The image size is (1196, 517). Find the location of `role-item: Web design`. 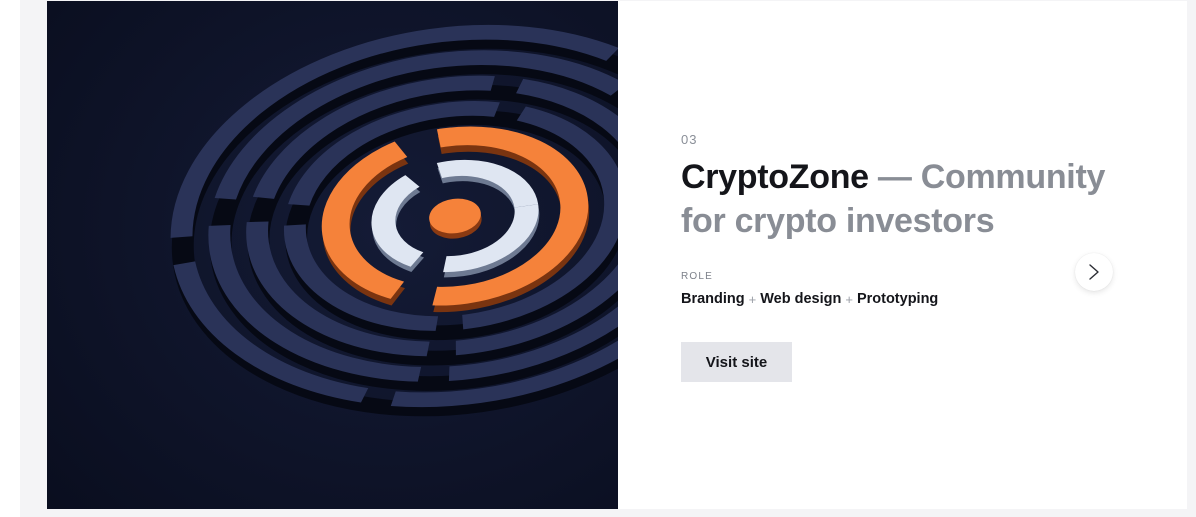

role-item: Web design is located at coordinates (801, 299).